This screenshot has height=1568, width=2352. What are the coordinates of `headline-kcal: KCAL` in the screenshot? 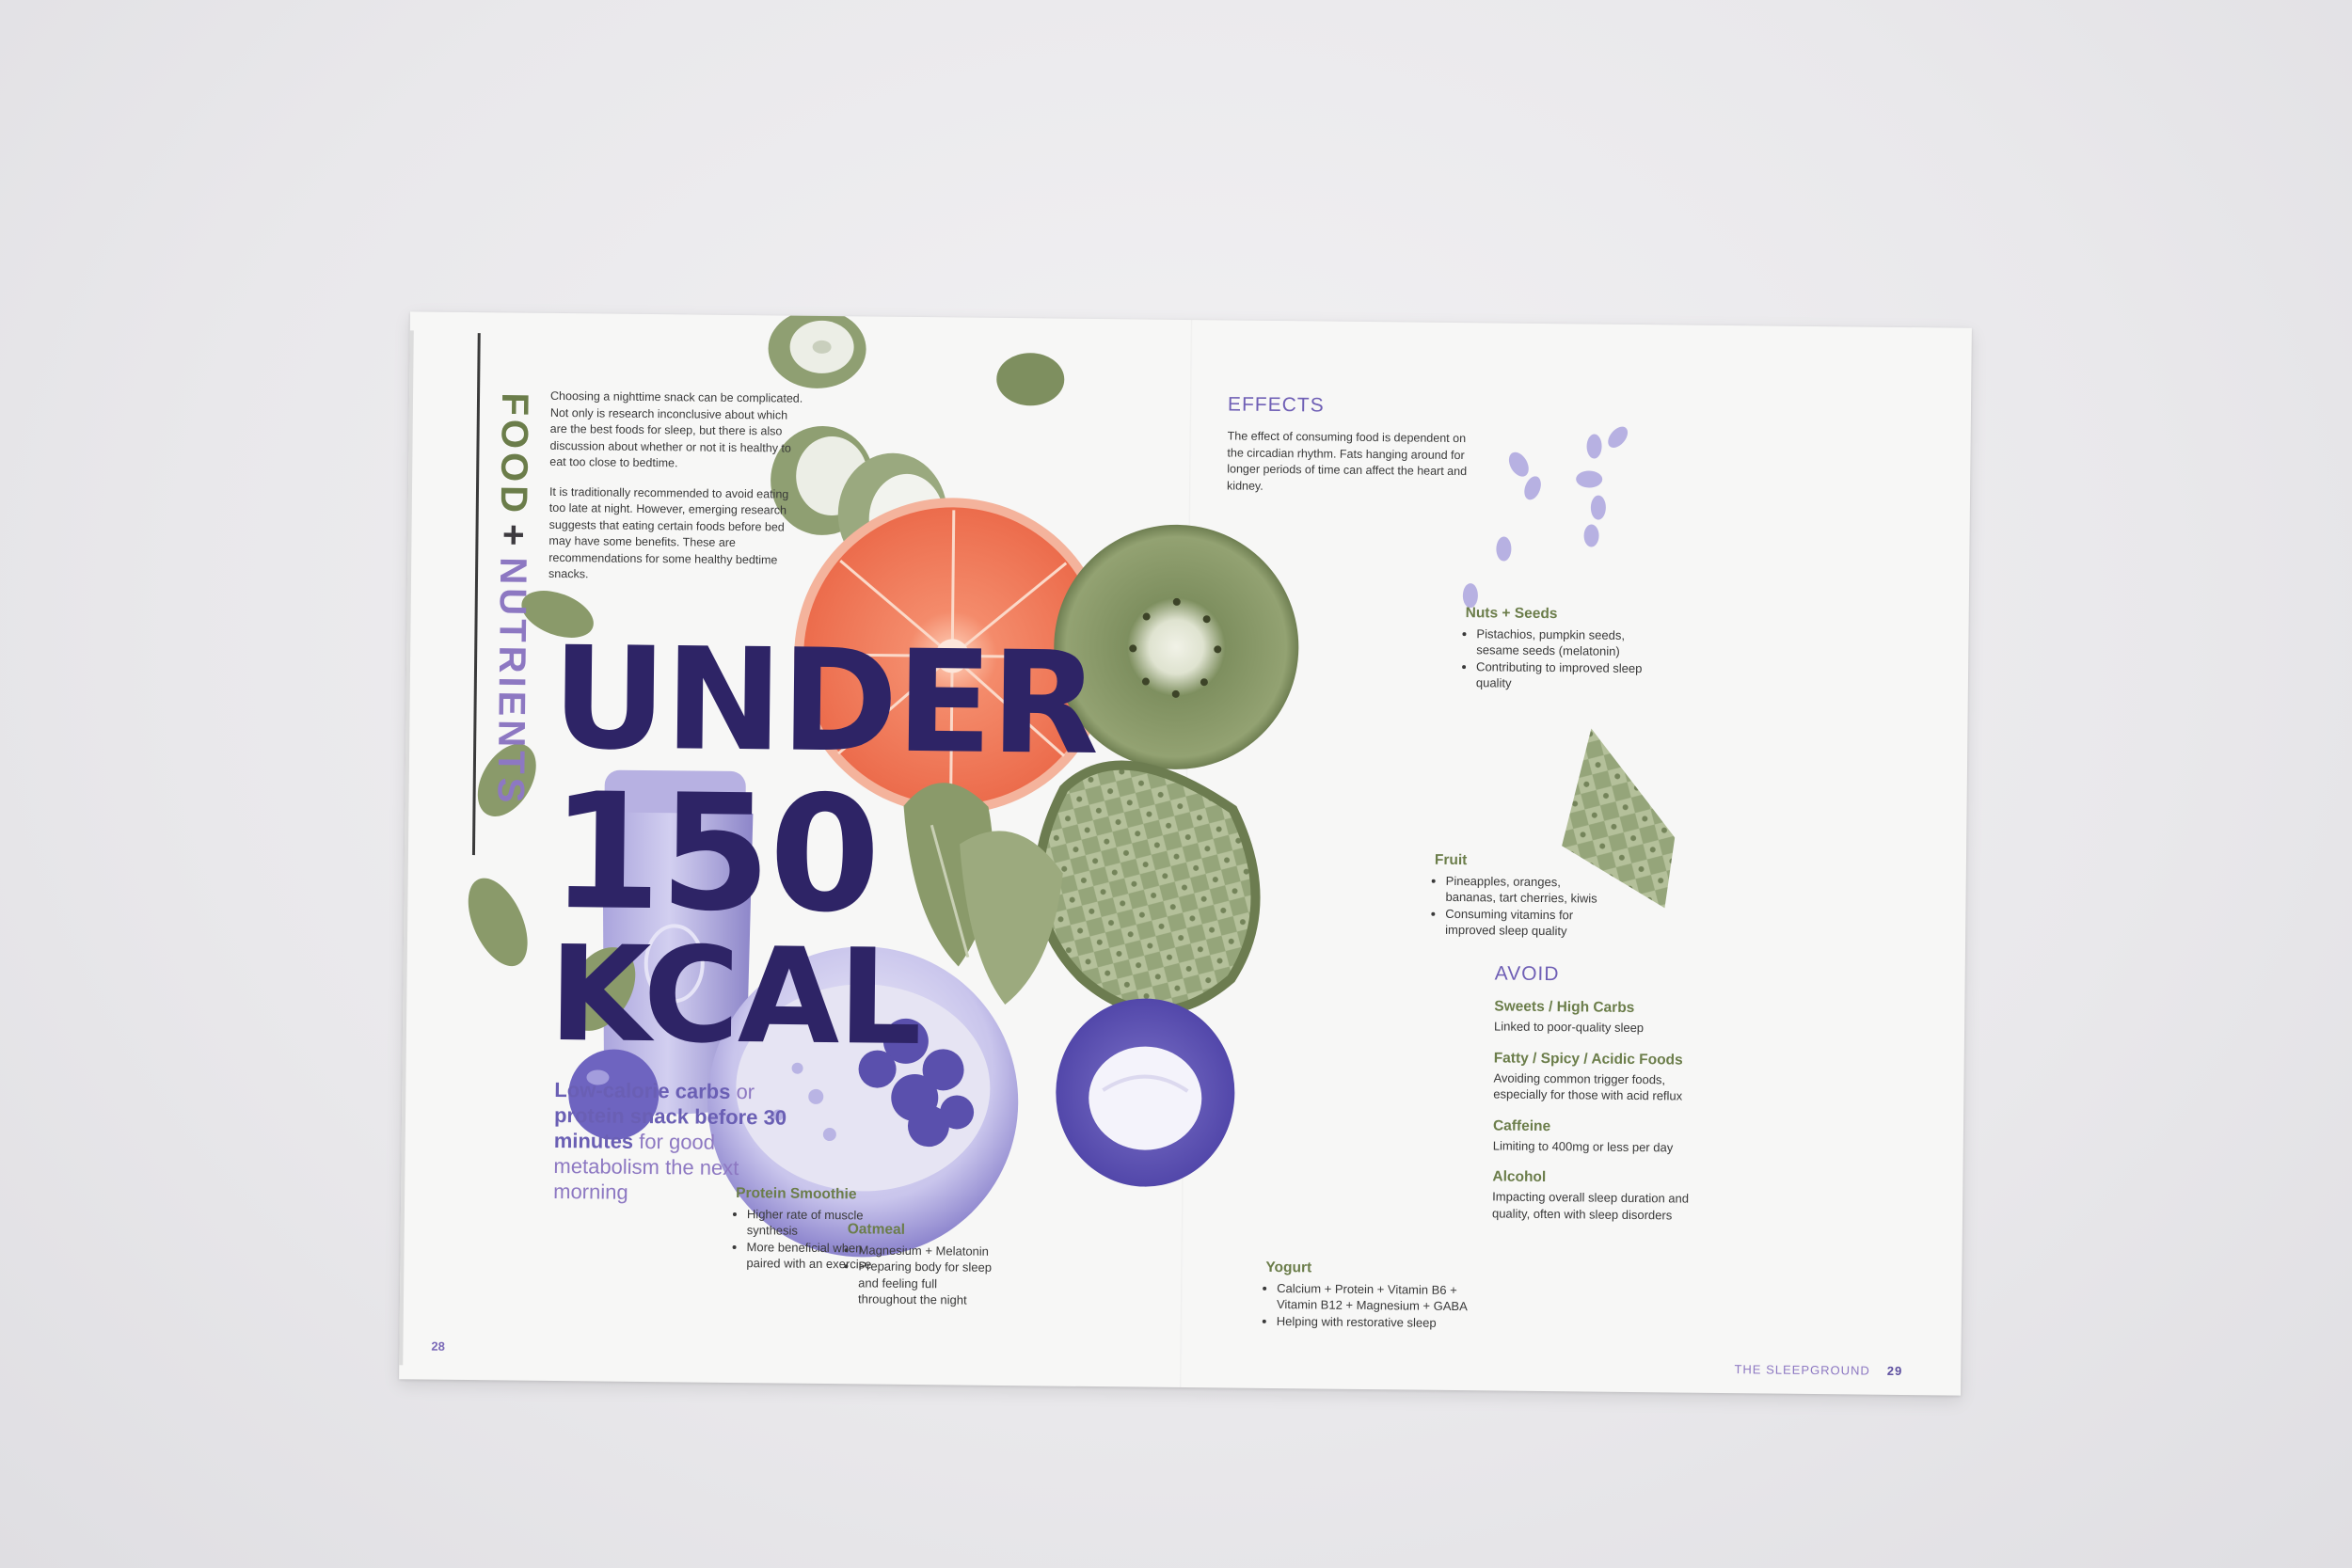 It's located at (734, 997).